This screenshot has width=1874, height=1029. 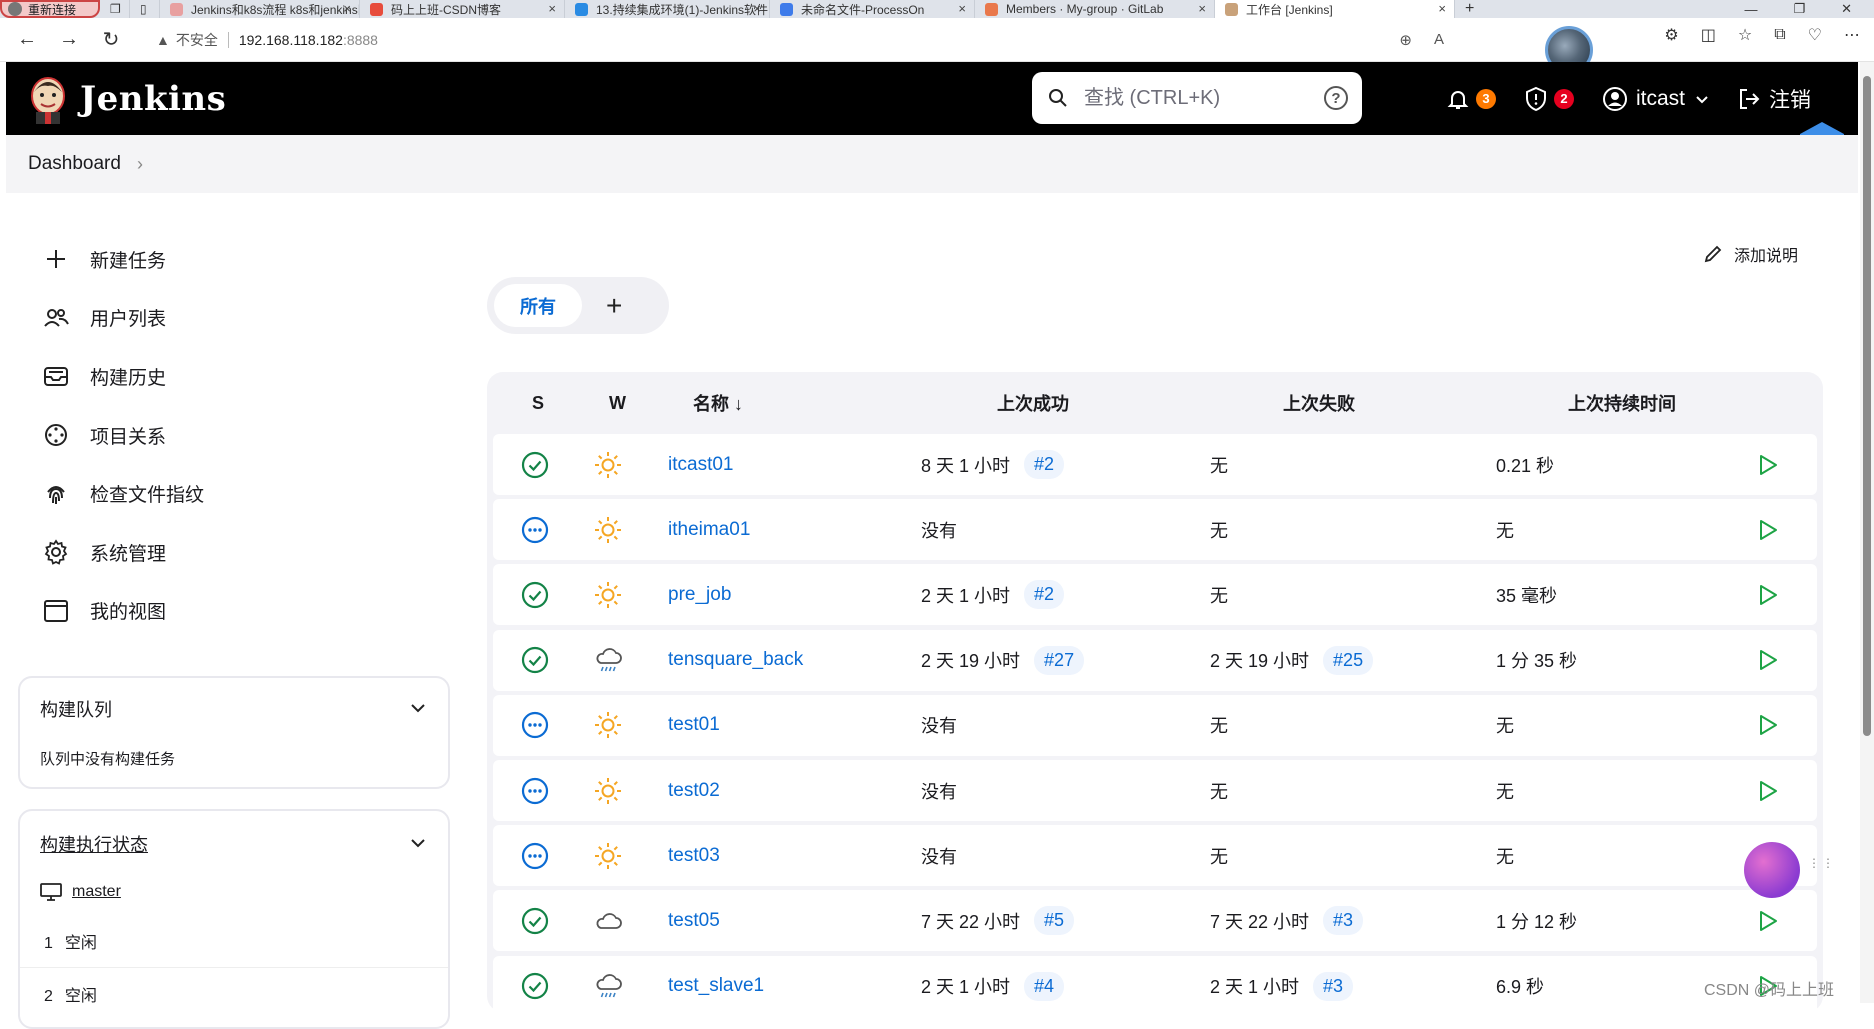 I want to click on logout-button: 注销, so click(x=1774, y=99).